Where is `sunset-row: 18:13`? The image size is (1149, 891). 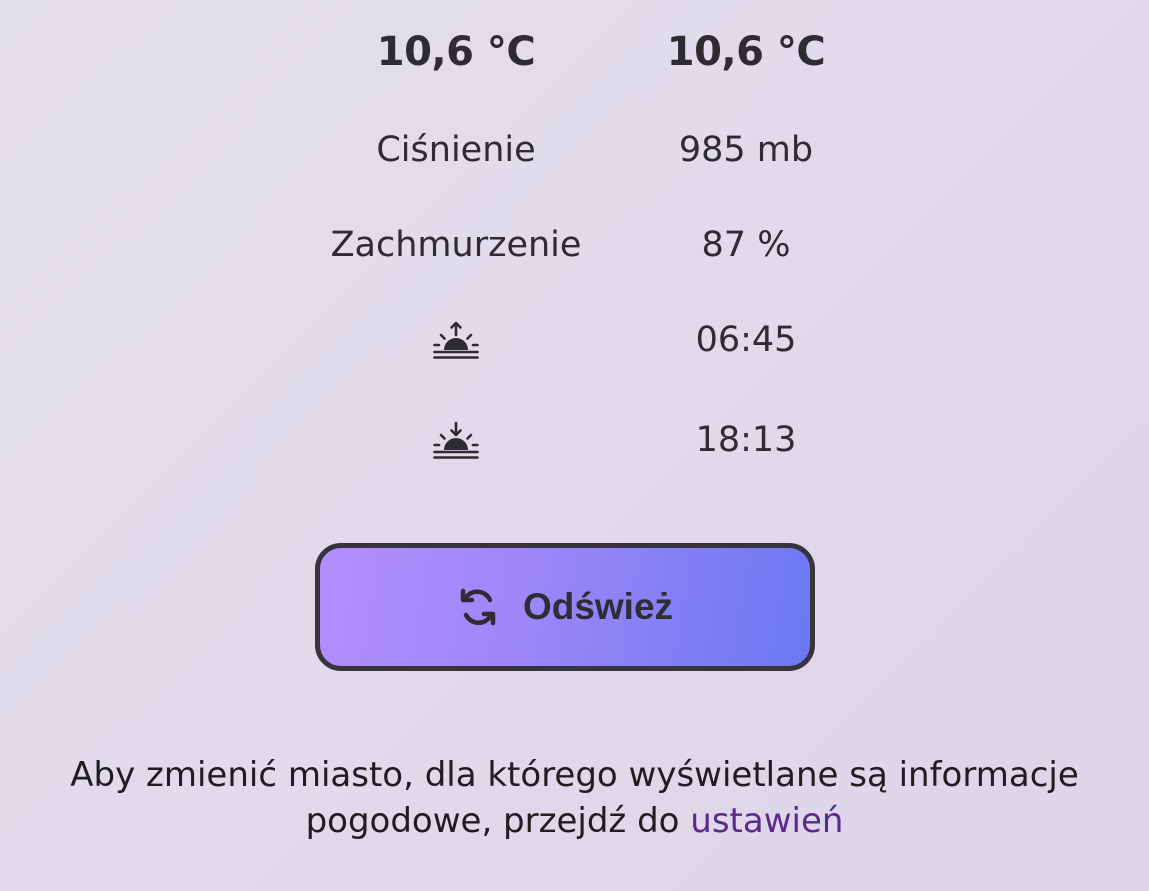 sunset-row: 18:13 is located at coordinates (574, 440).